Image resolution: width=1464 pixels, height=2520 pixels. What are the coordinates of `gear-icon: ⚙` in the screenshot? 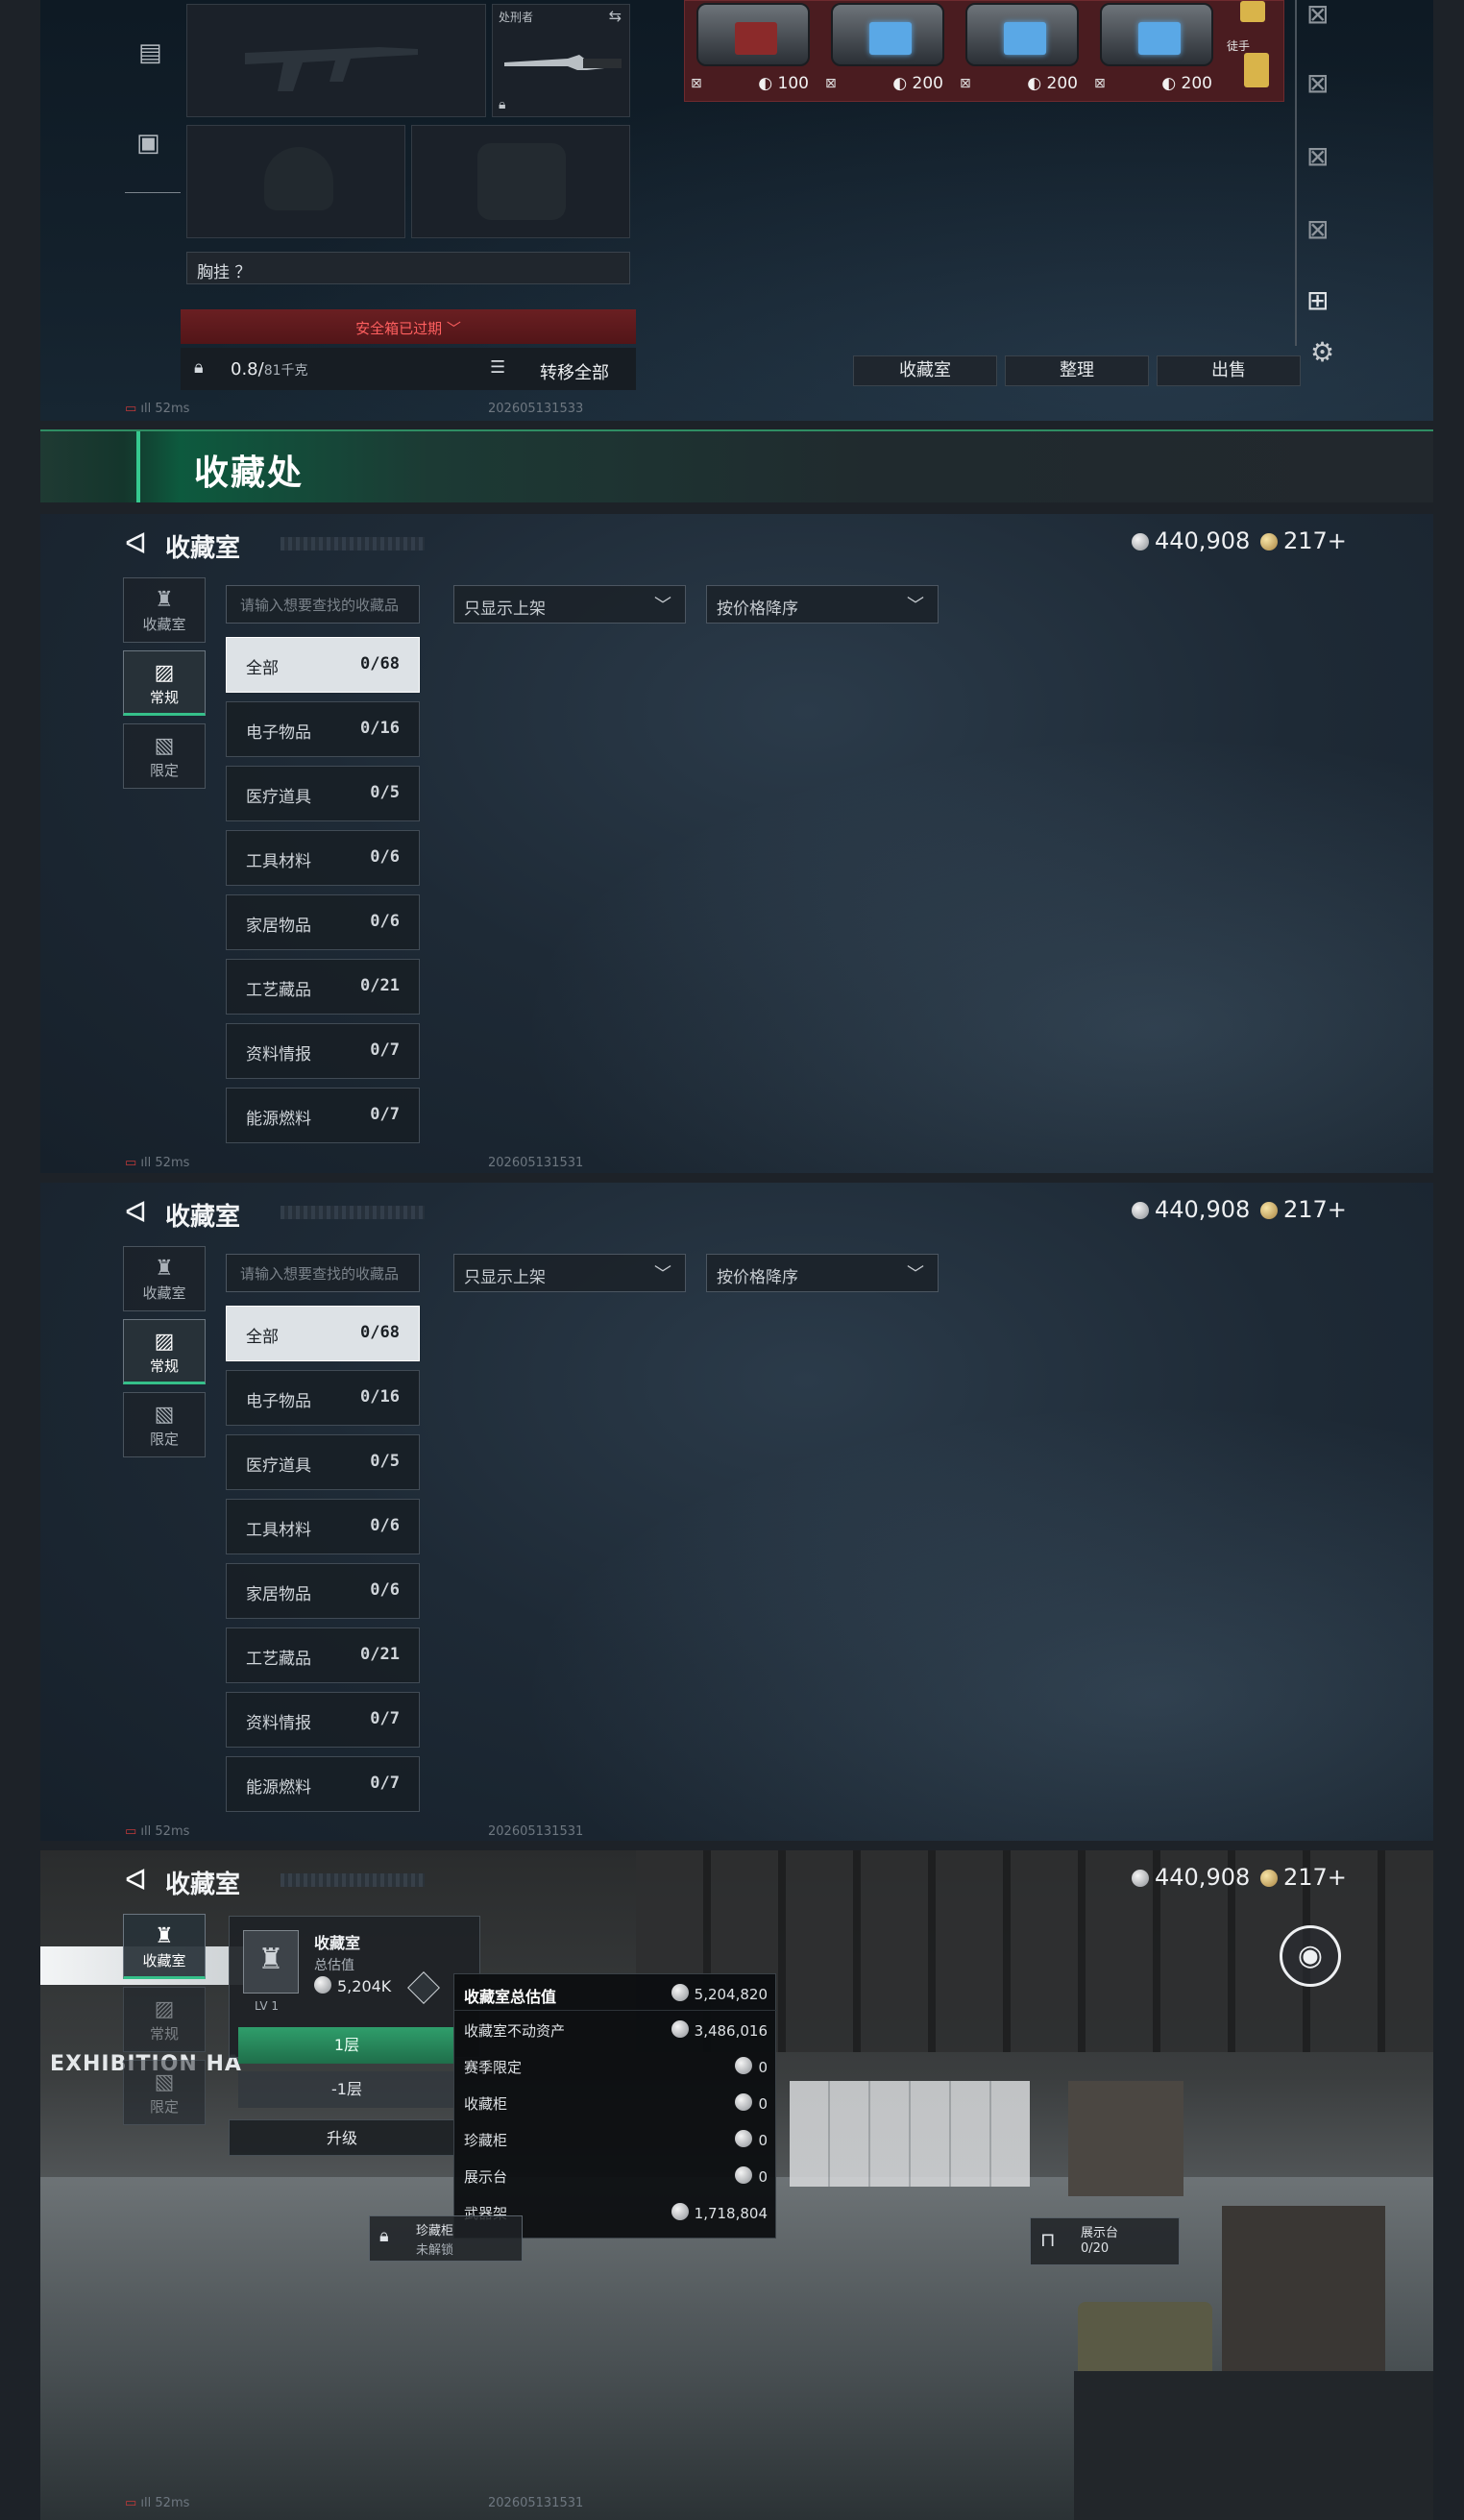 It's located at (1322, 352).